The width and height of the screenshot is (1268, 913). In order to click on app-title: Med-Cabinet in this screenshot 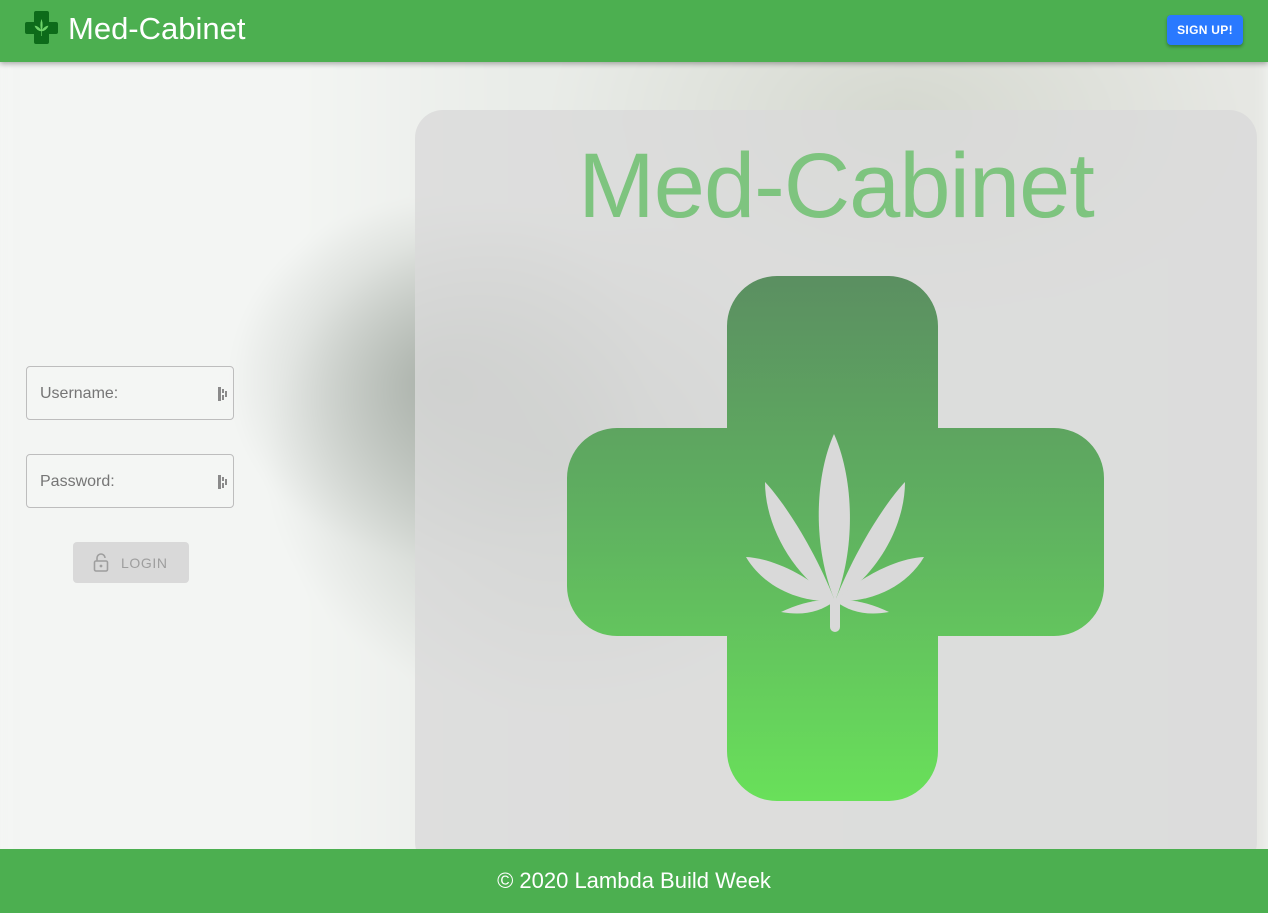, I will do `click(157, 28)`.